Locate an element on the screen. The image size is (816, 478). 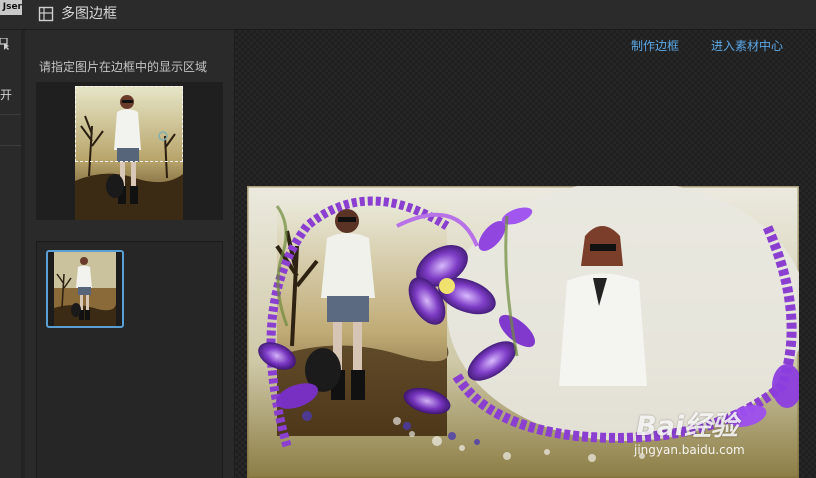
display-area-selection is located at coordinates (129, 124).